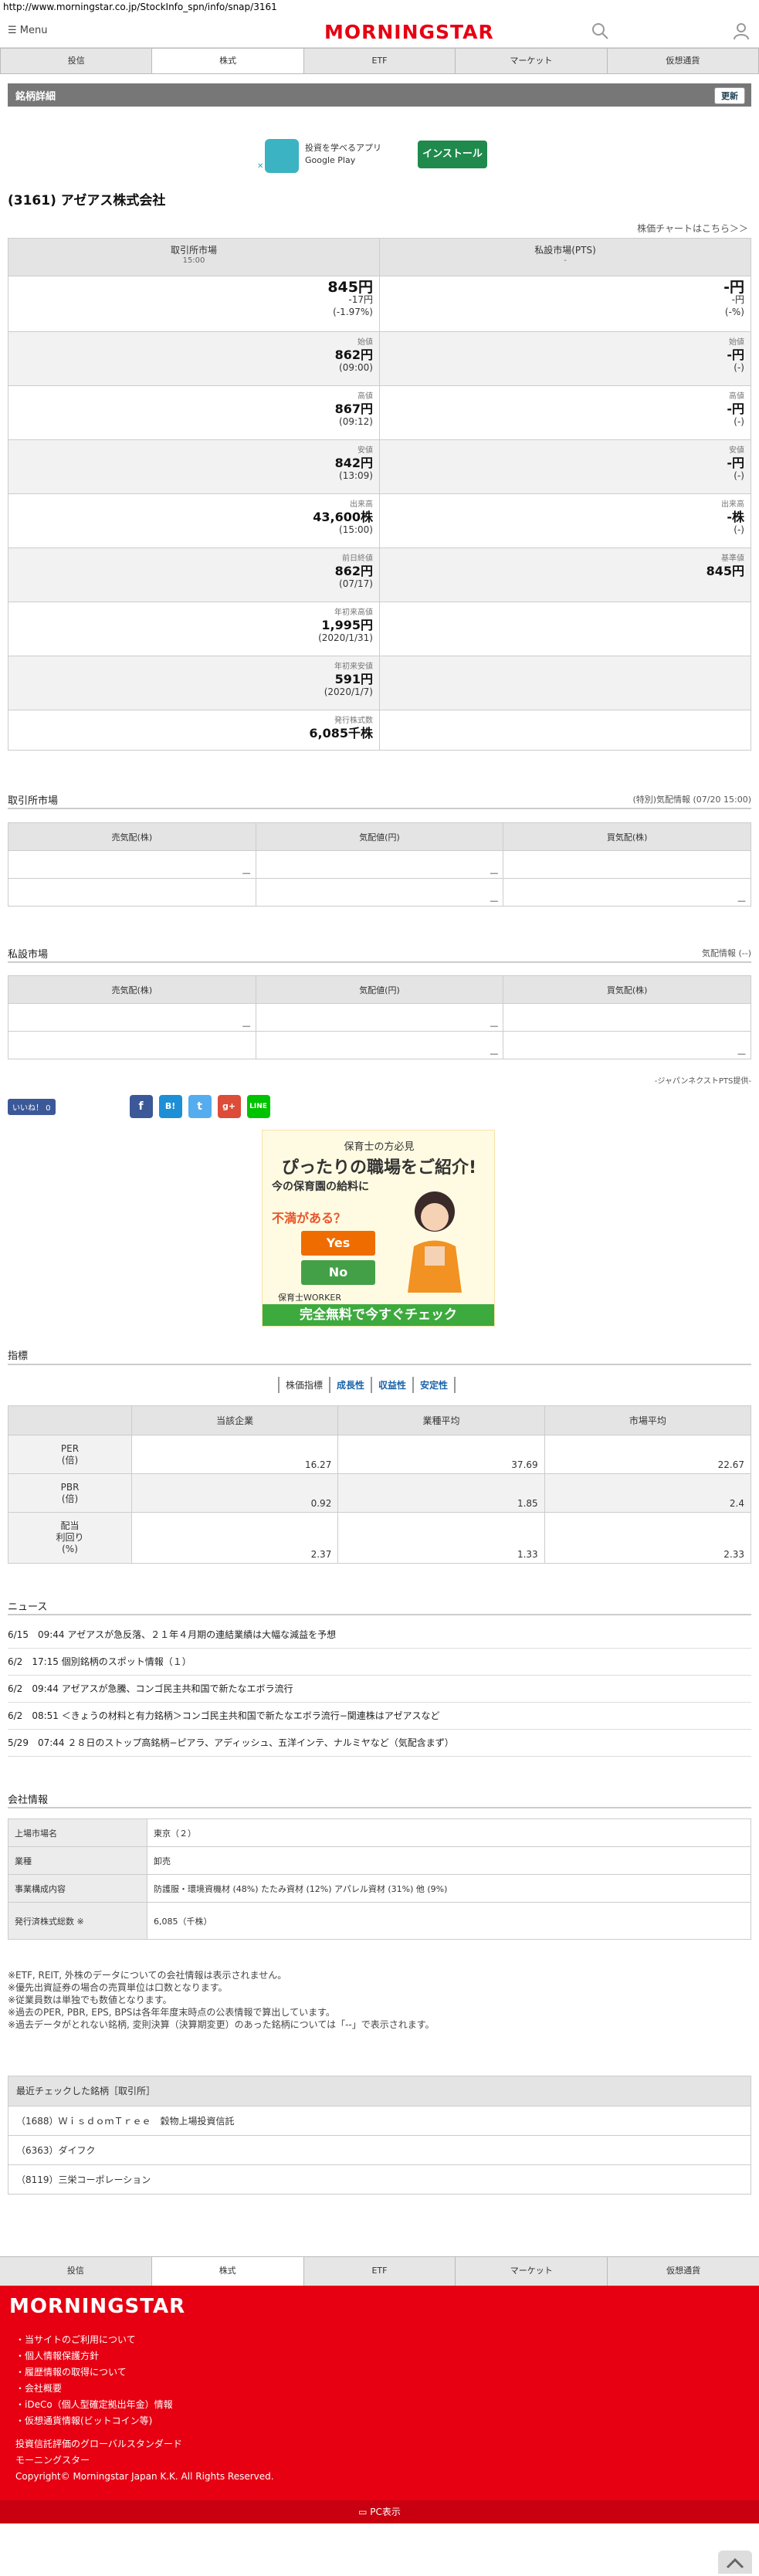  I want to click on ad-cta: 完全無料で今すぐチェック, so click(378, 1315).